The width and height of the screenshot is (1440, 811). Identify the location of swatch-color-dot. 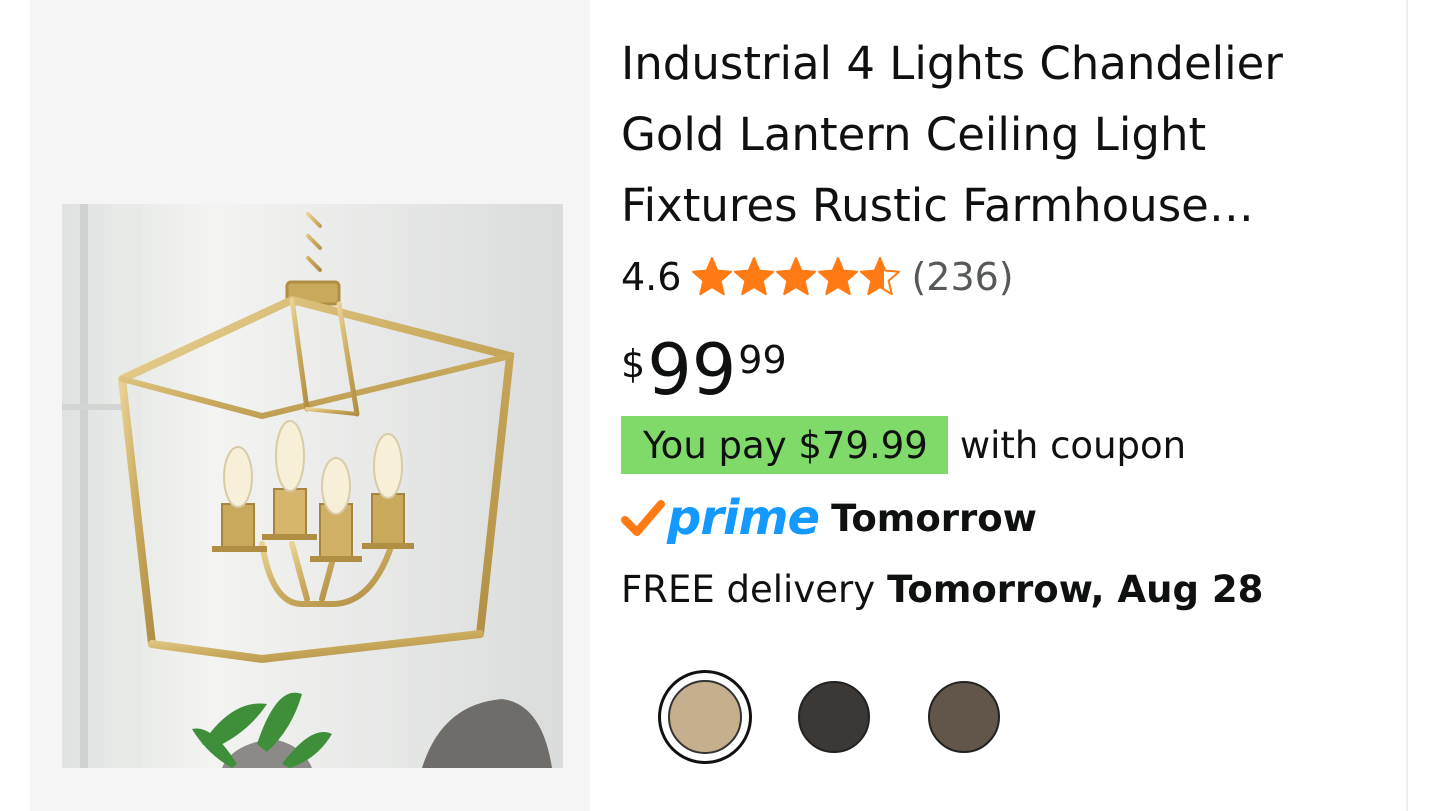
(705, 717).